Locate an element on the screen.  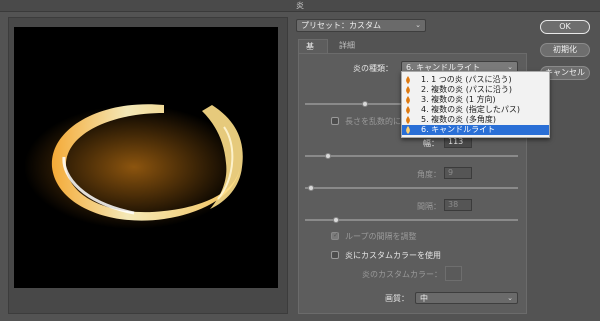
adjust-loop-checkbox: ✓ is located at coordinates (335, 235).